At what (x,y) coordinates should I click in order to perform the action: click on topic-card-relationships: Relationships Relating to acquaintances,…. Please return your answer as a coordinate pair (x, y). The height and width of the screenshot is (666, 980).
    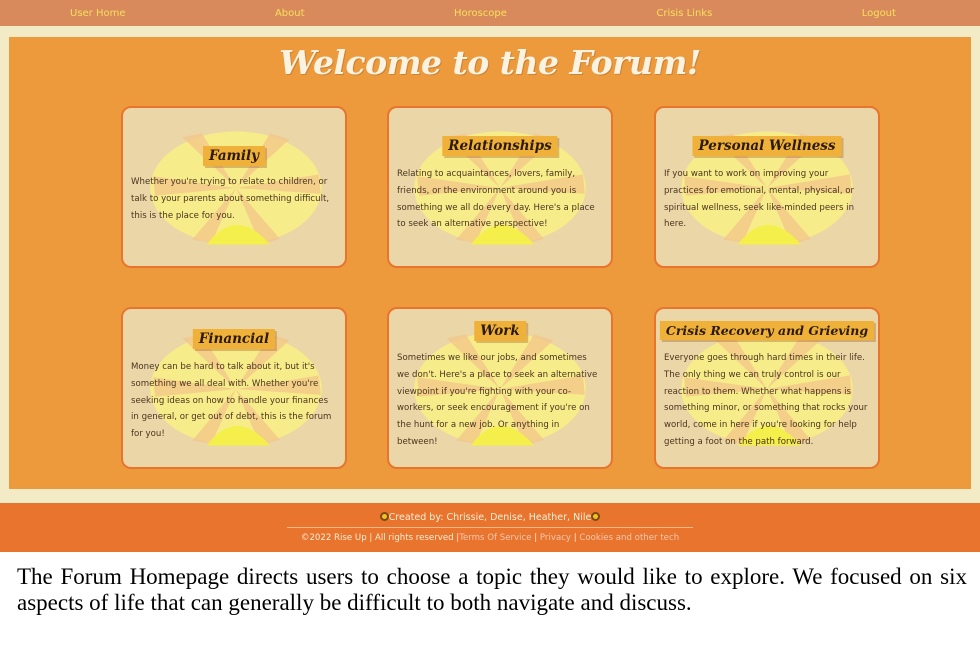
    Looking at the image, I should click on (500, 187).